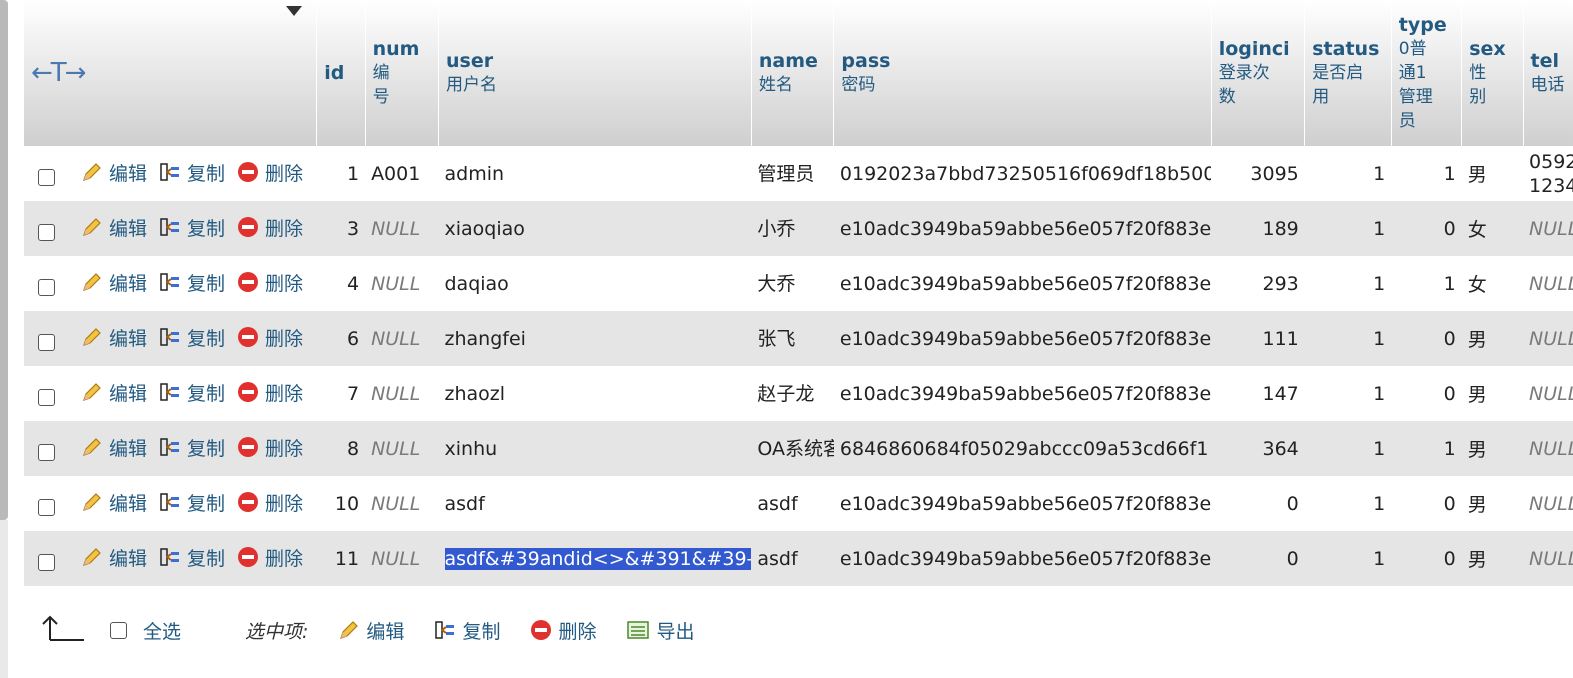  Describe the element at coordinates (595, 338) in the screenshot. I see `cell-user: zhangfei` at that location.